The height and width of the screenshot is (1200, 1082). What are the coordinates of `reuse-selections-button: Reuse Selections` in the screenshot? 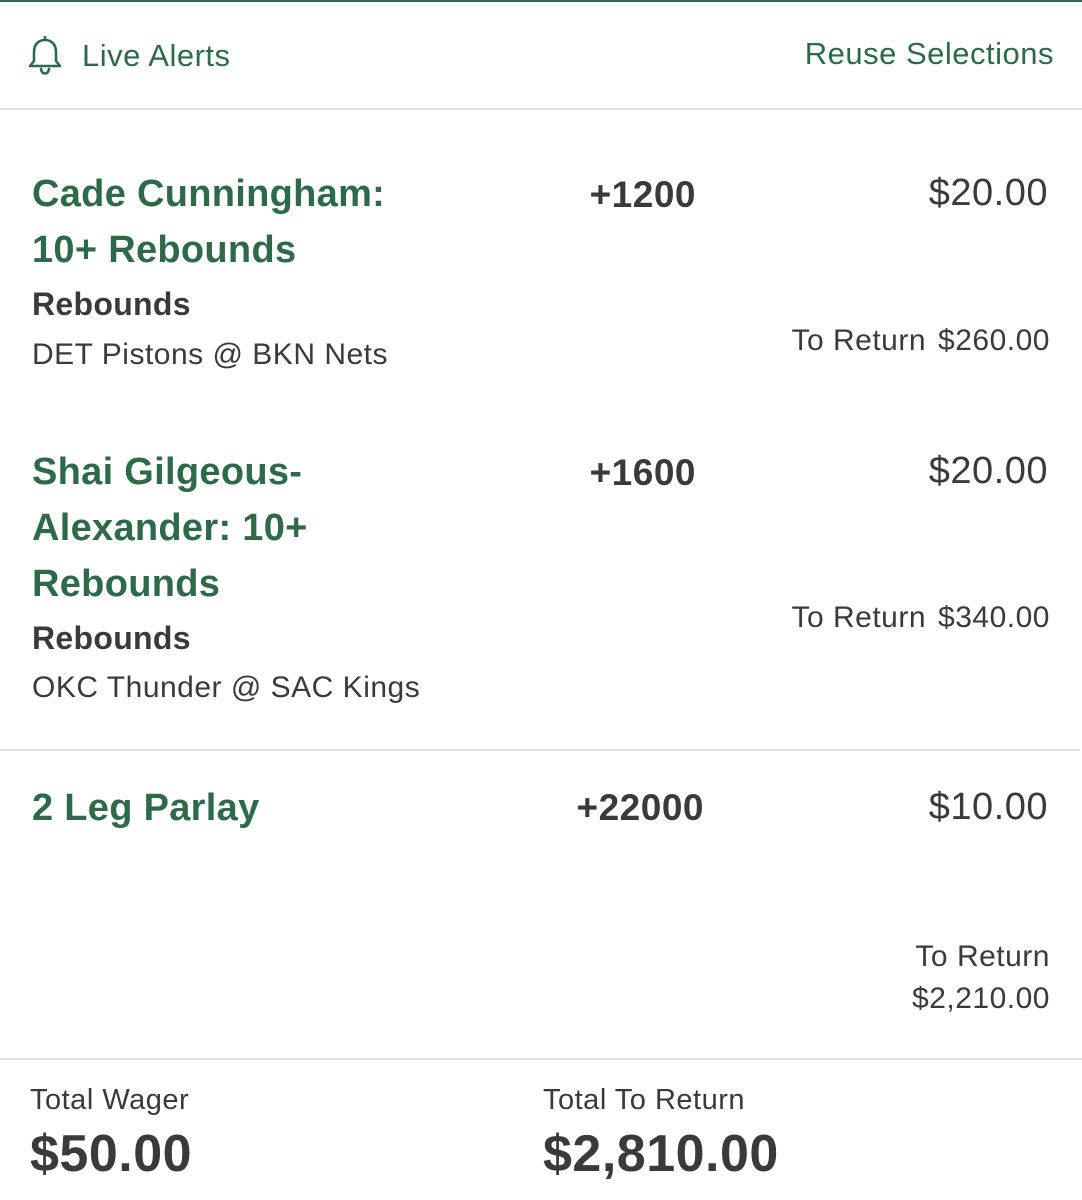 It's located at (929, 54).